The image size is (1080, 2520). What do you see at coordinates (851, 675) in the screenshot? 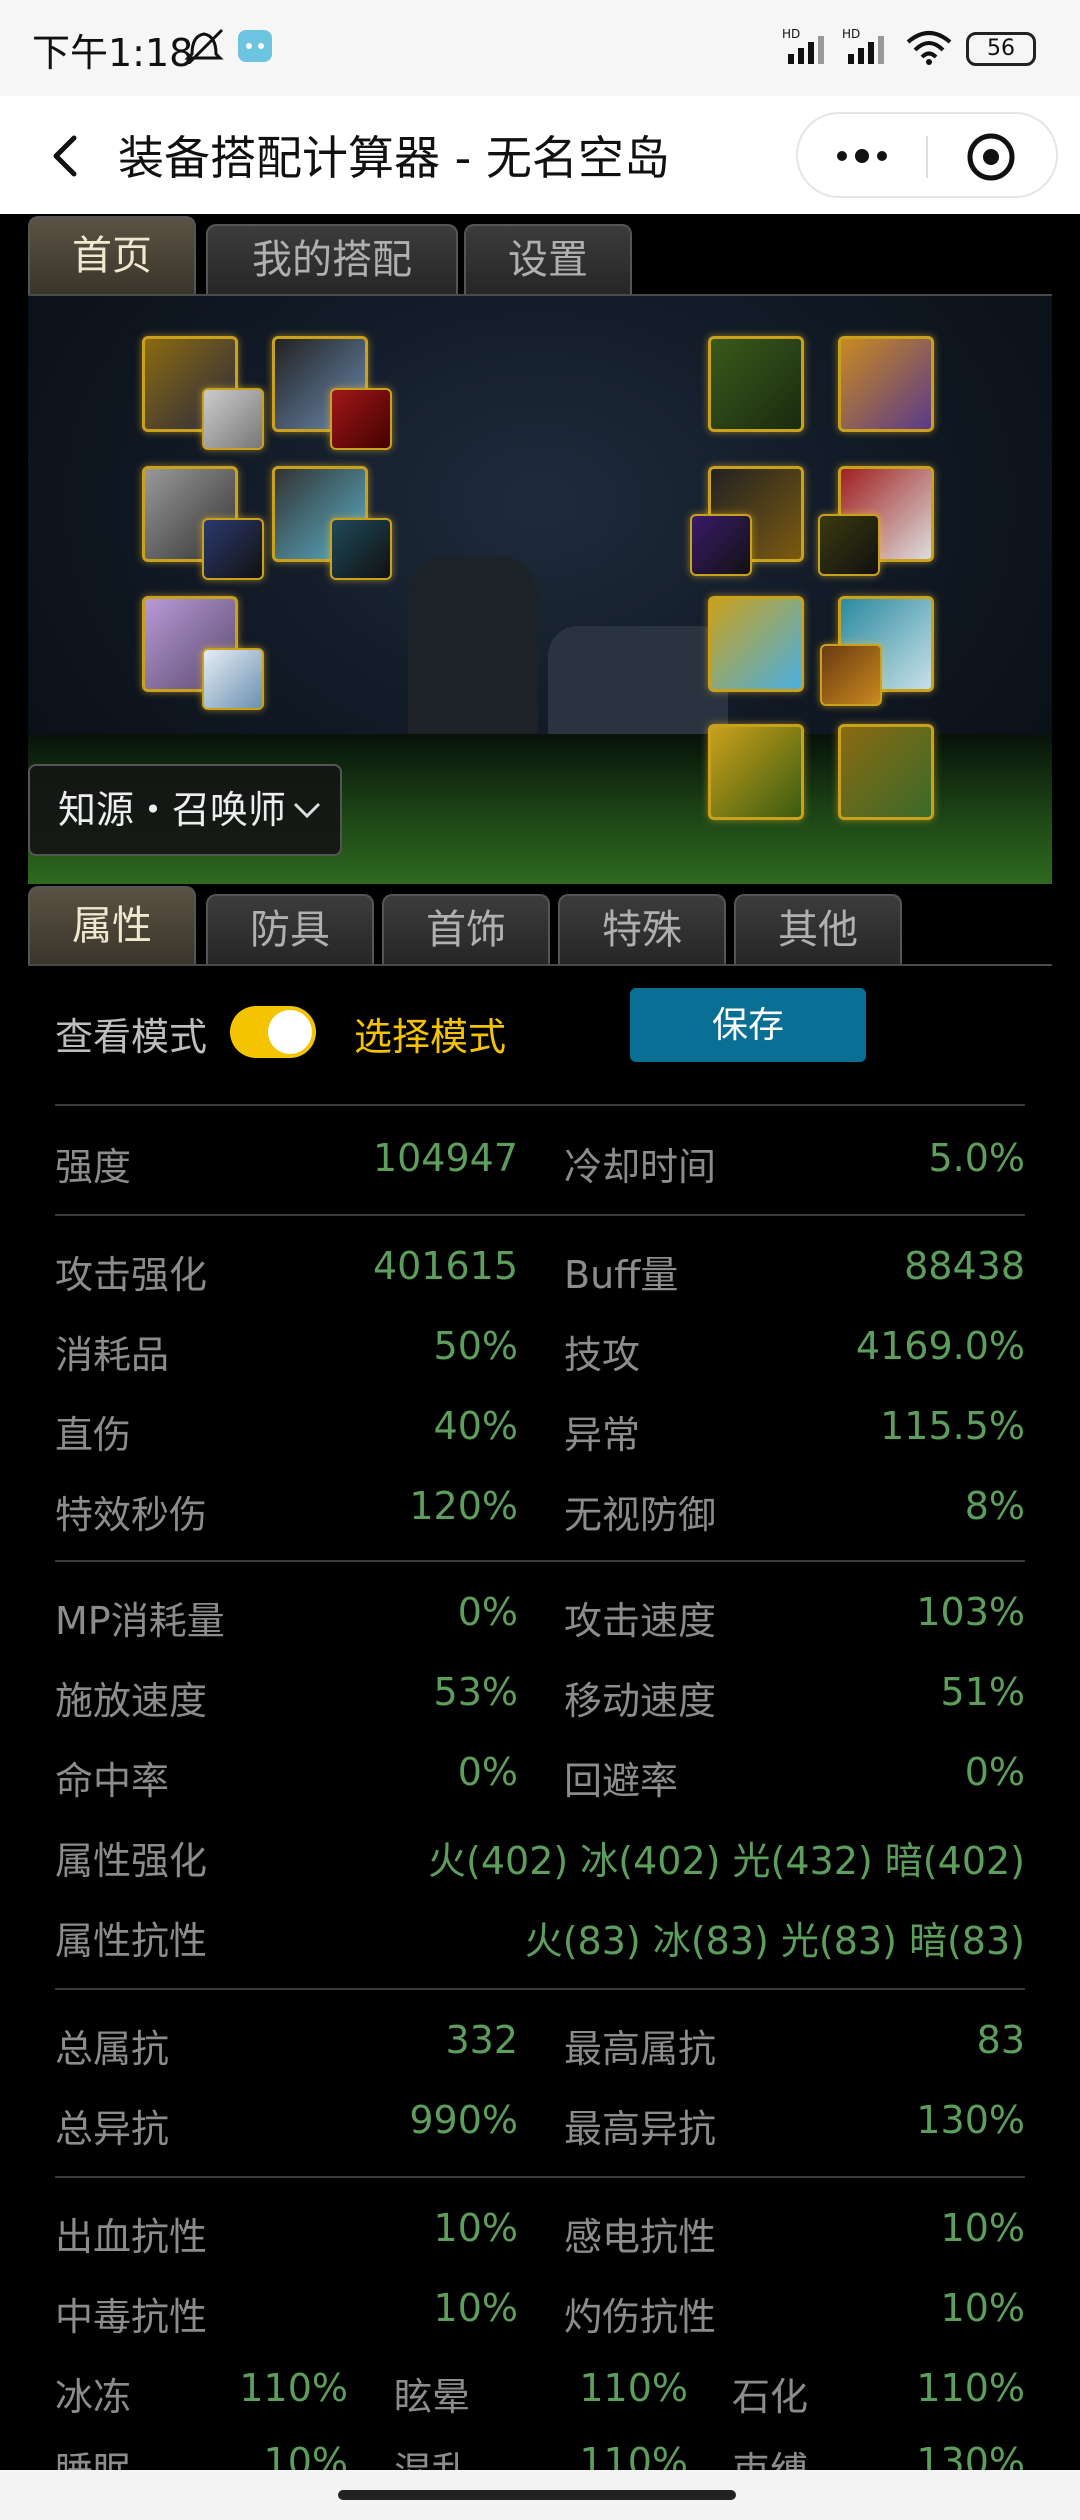
I see `equip-slot-artifact` at bounding box center [851, 675].